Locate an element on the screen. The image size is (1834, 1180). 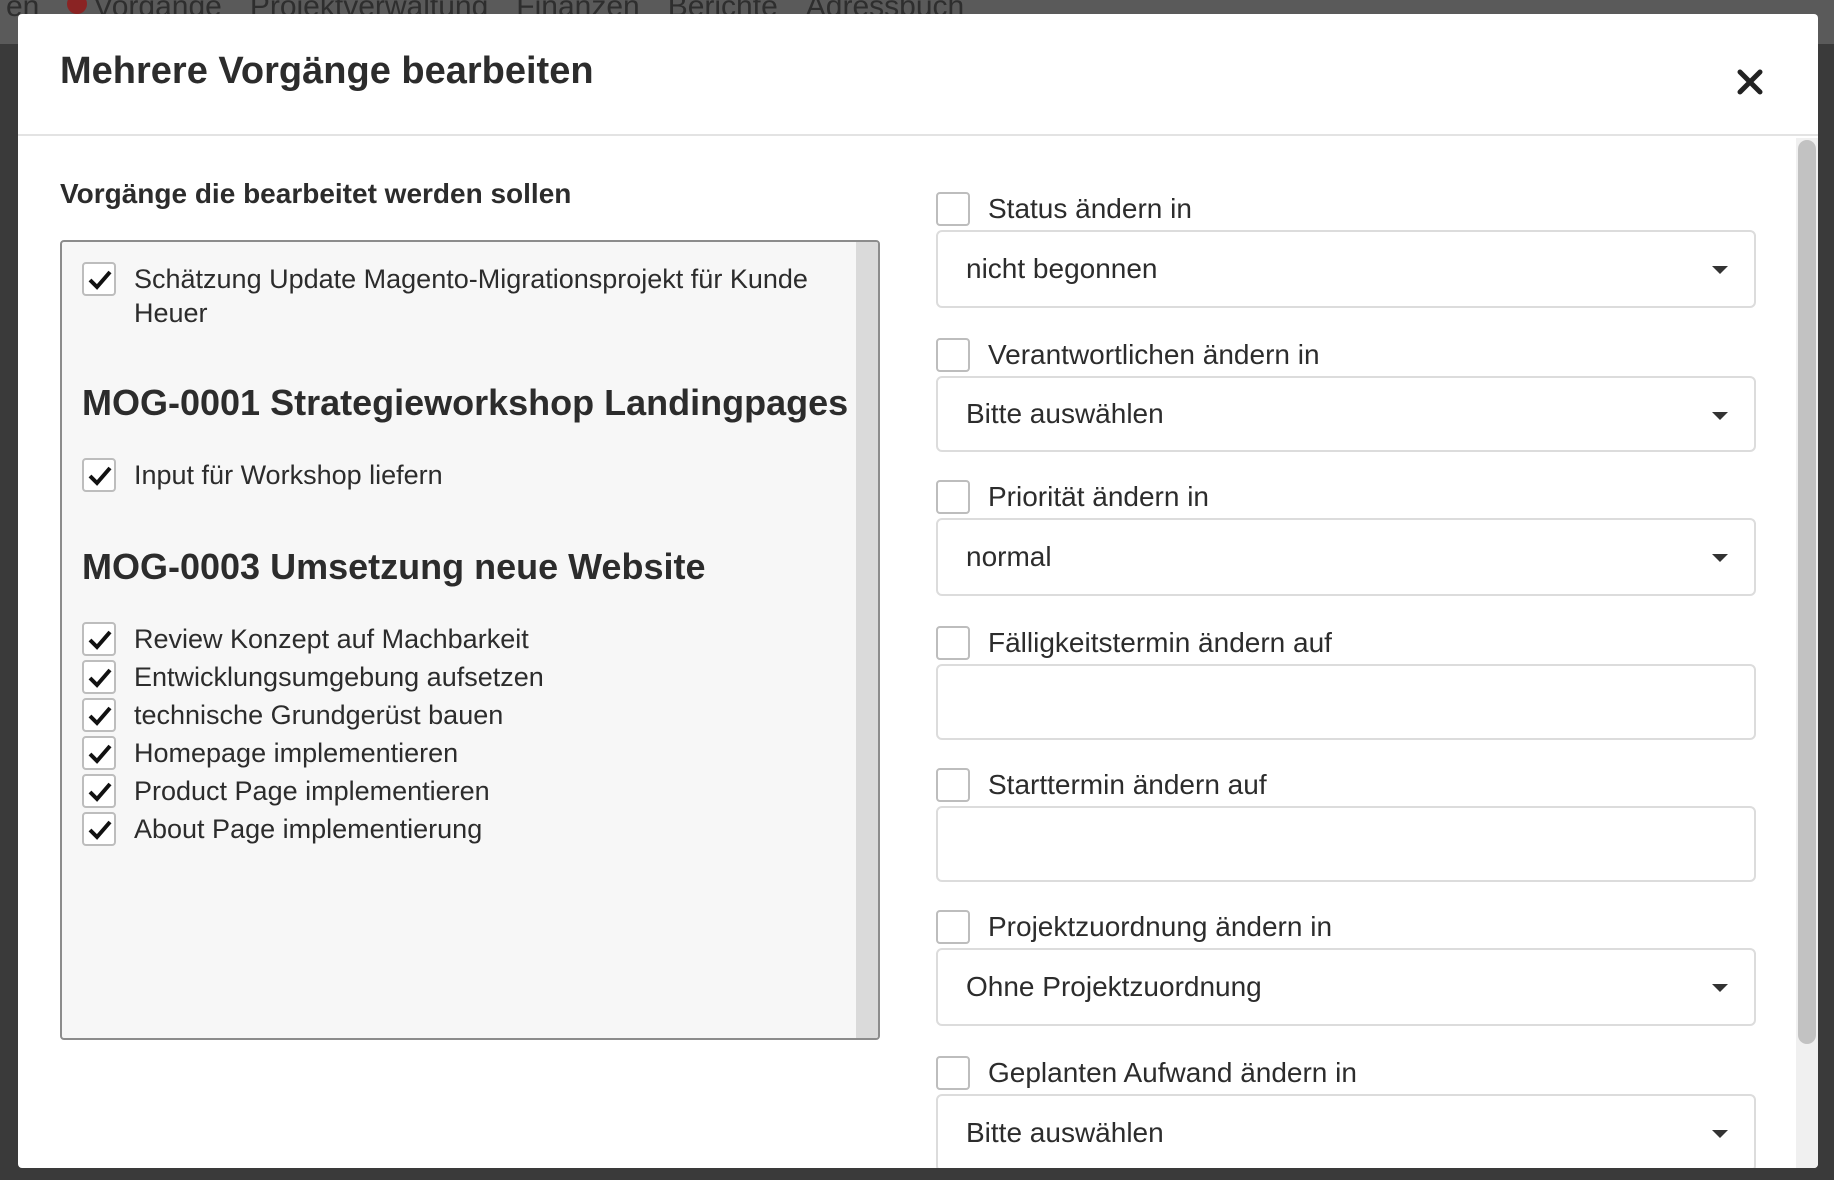
effort-change-label: Geplanten Aufwand ändern in is located at coordinates (1146, 1073).